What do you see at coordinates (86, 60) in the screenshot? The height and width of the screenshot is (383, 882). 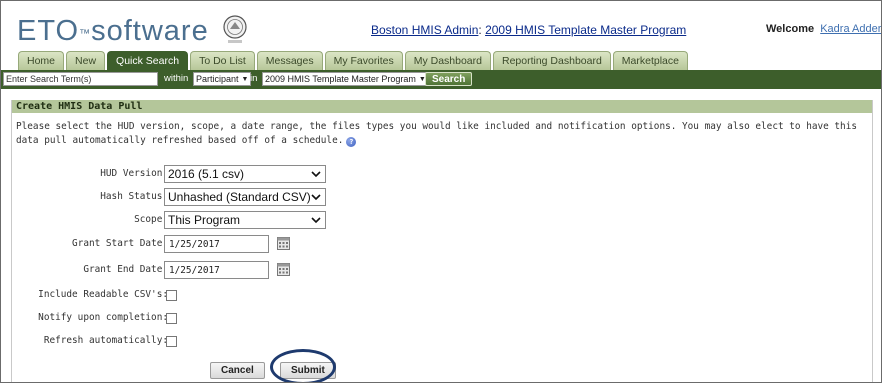 I see `tab-new: New` at bounding box center [86, 60].